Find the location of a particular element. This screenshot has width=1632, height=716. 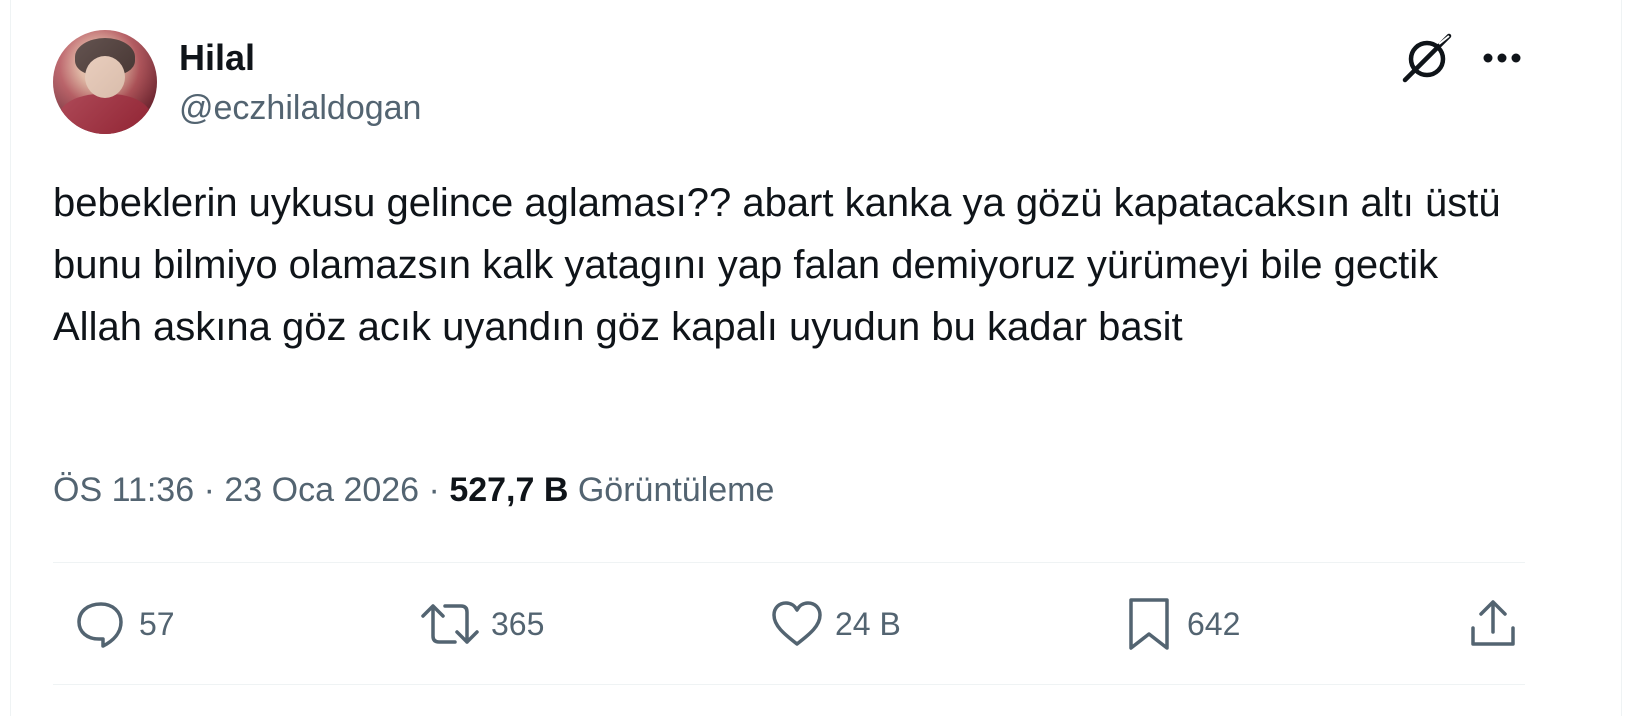

repost-button: 365 is located at coordinates (481, 624).